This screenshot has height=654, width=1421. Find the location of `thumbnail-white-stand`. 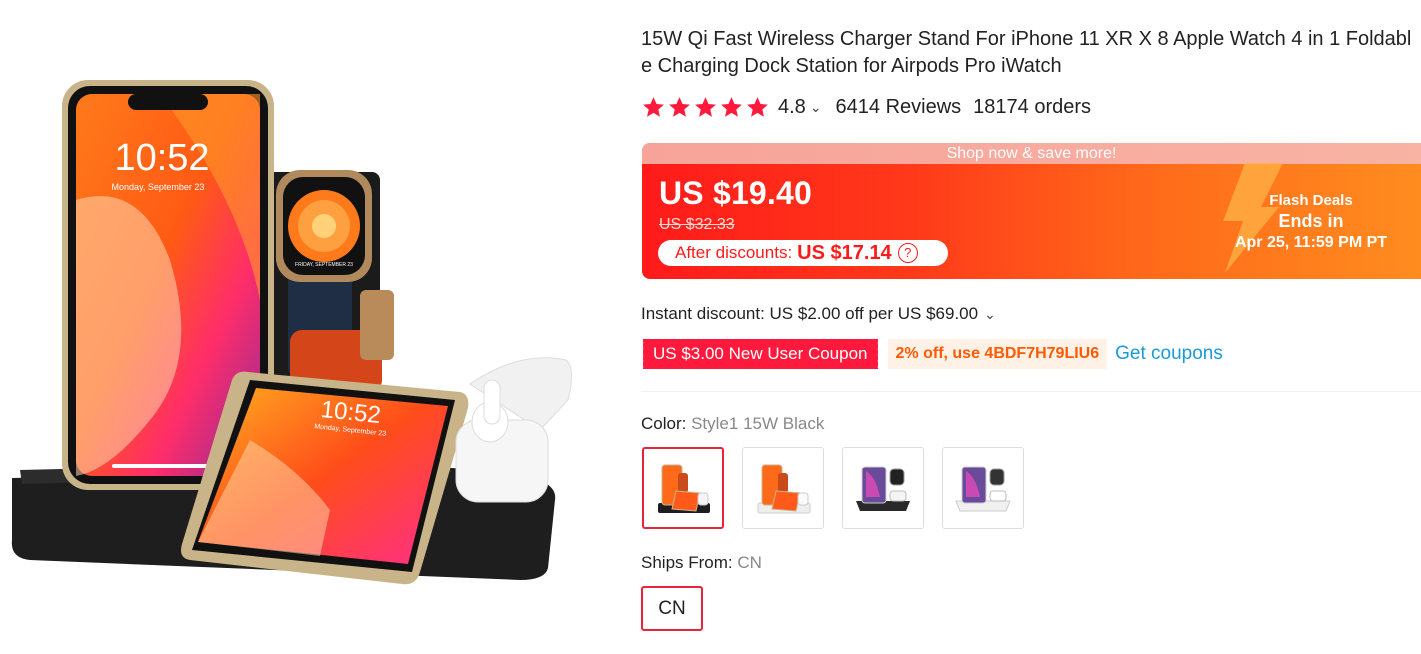

thumbnail-white-stand is located at coordinates (784, 489).